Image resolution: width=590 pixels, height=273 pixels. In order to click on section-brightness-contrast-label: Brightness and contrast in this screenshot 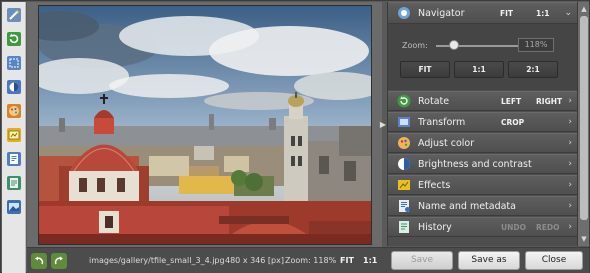, I will do `click(475, 164)`.